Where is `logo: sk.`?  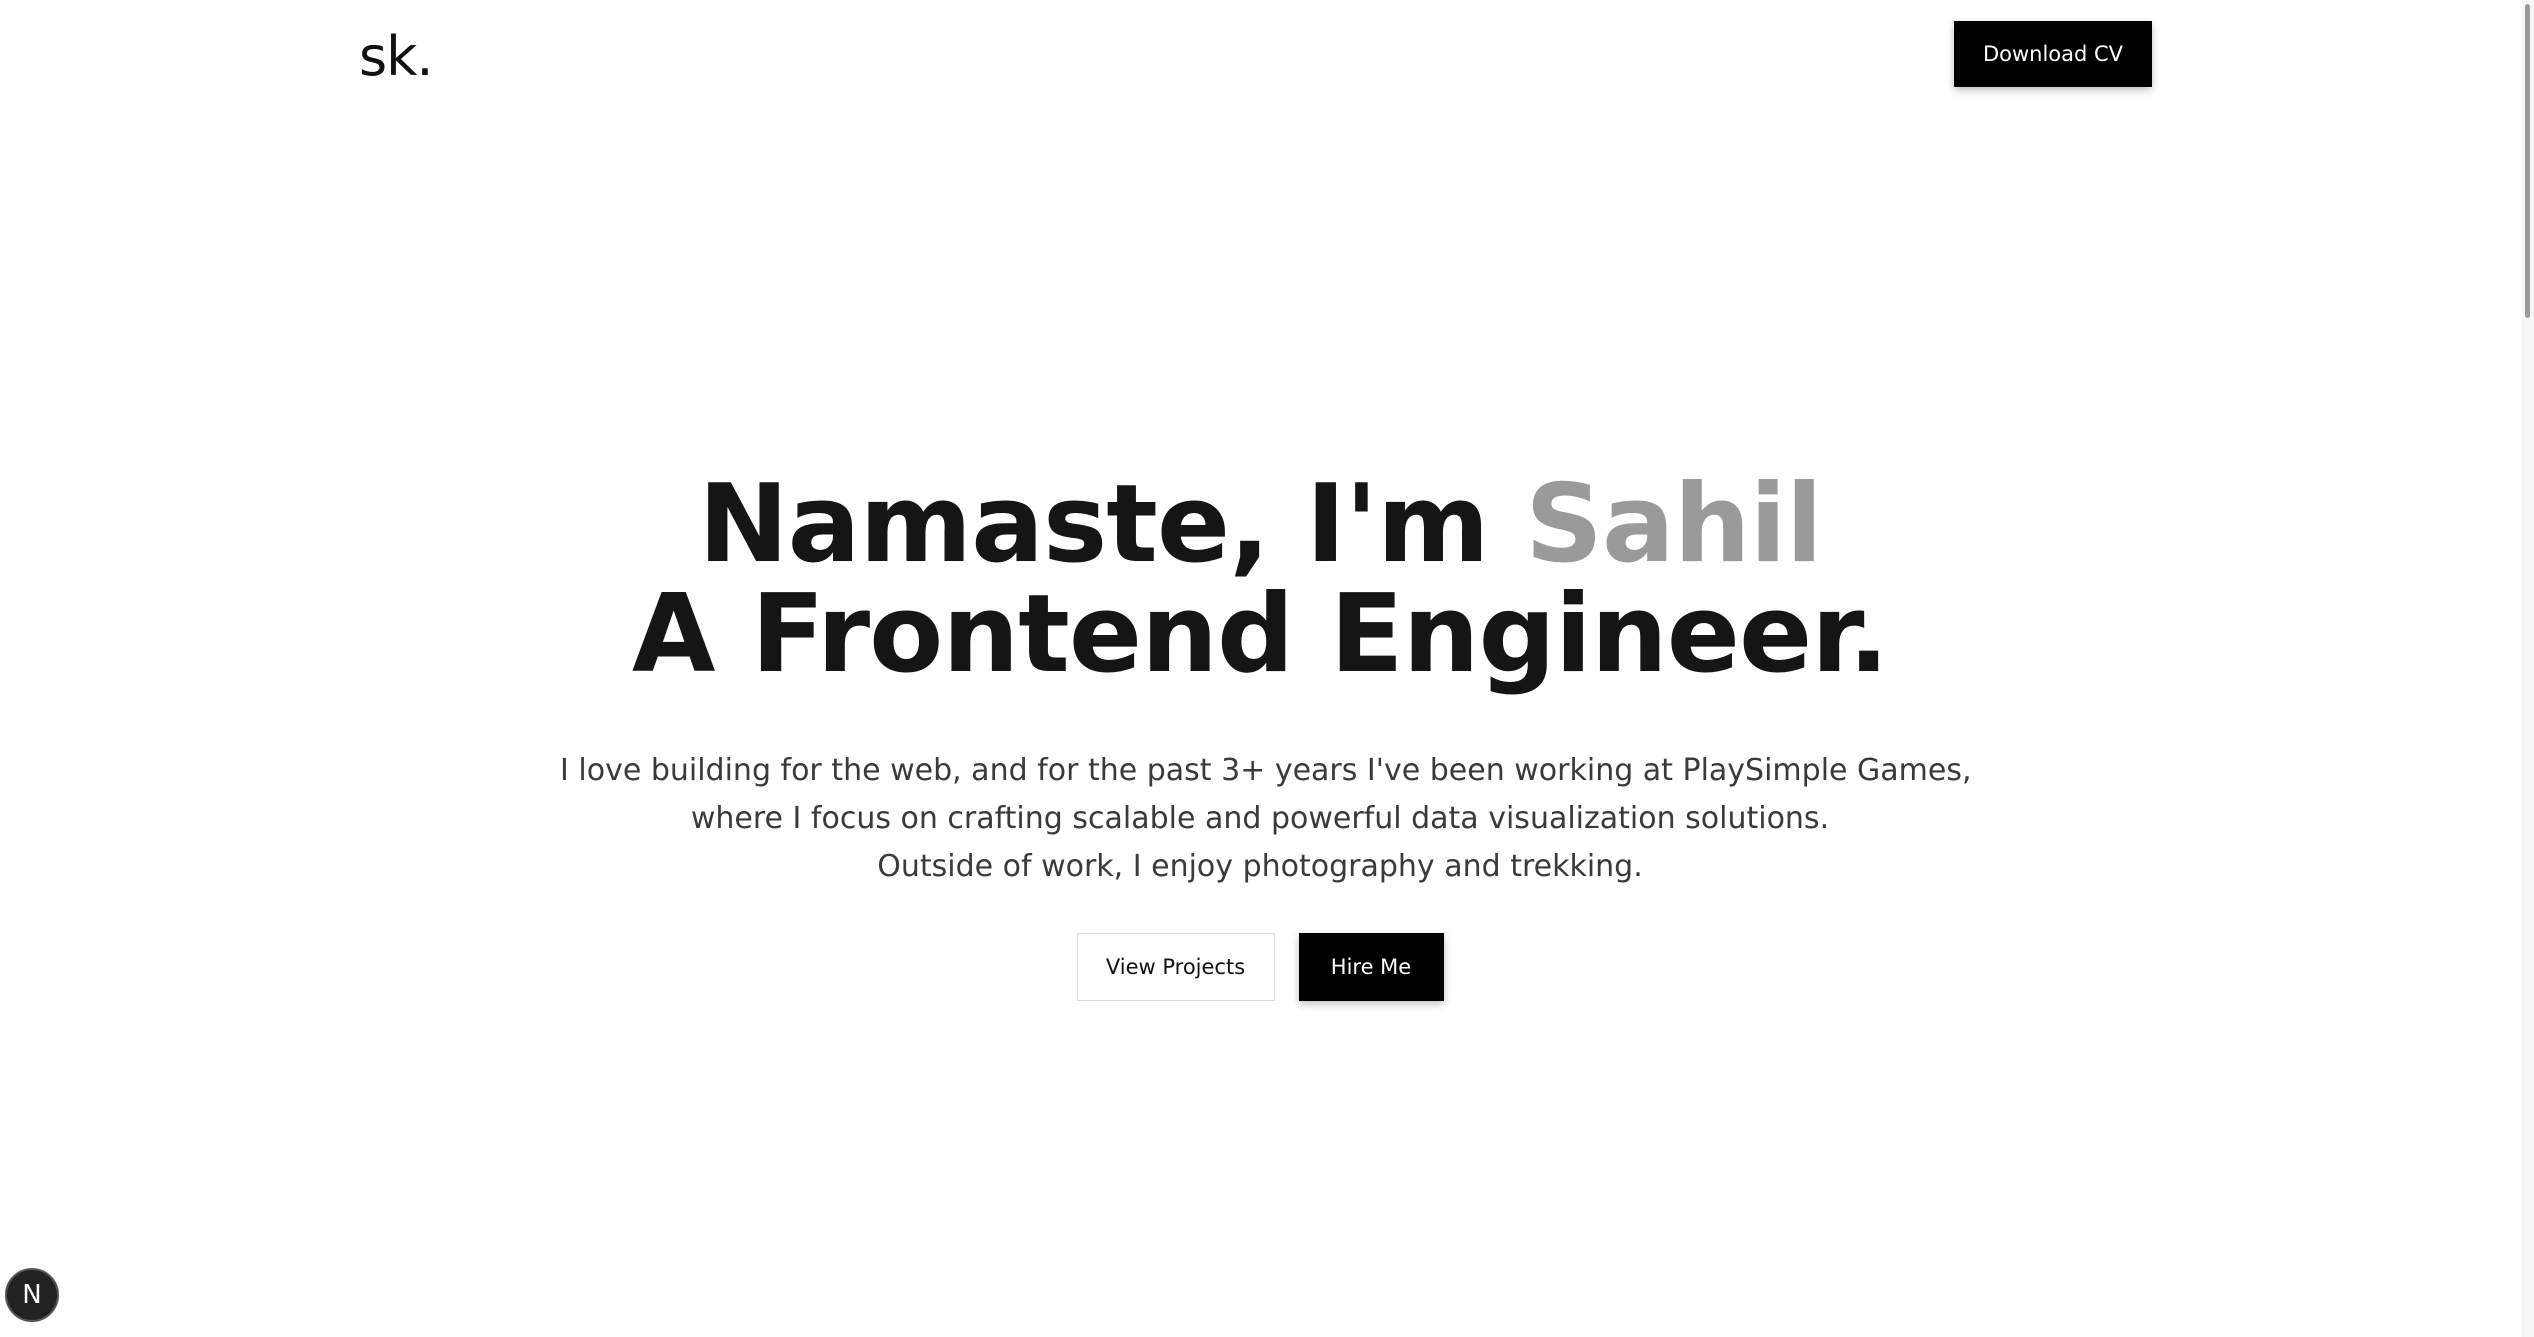 logo: sk. is located at coordinates (396, 57).